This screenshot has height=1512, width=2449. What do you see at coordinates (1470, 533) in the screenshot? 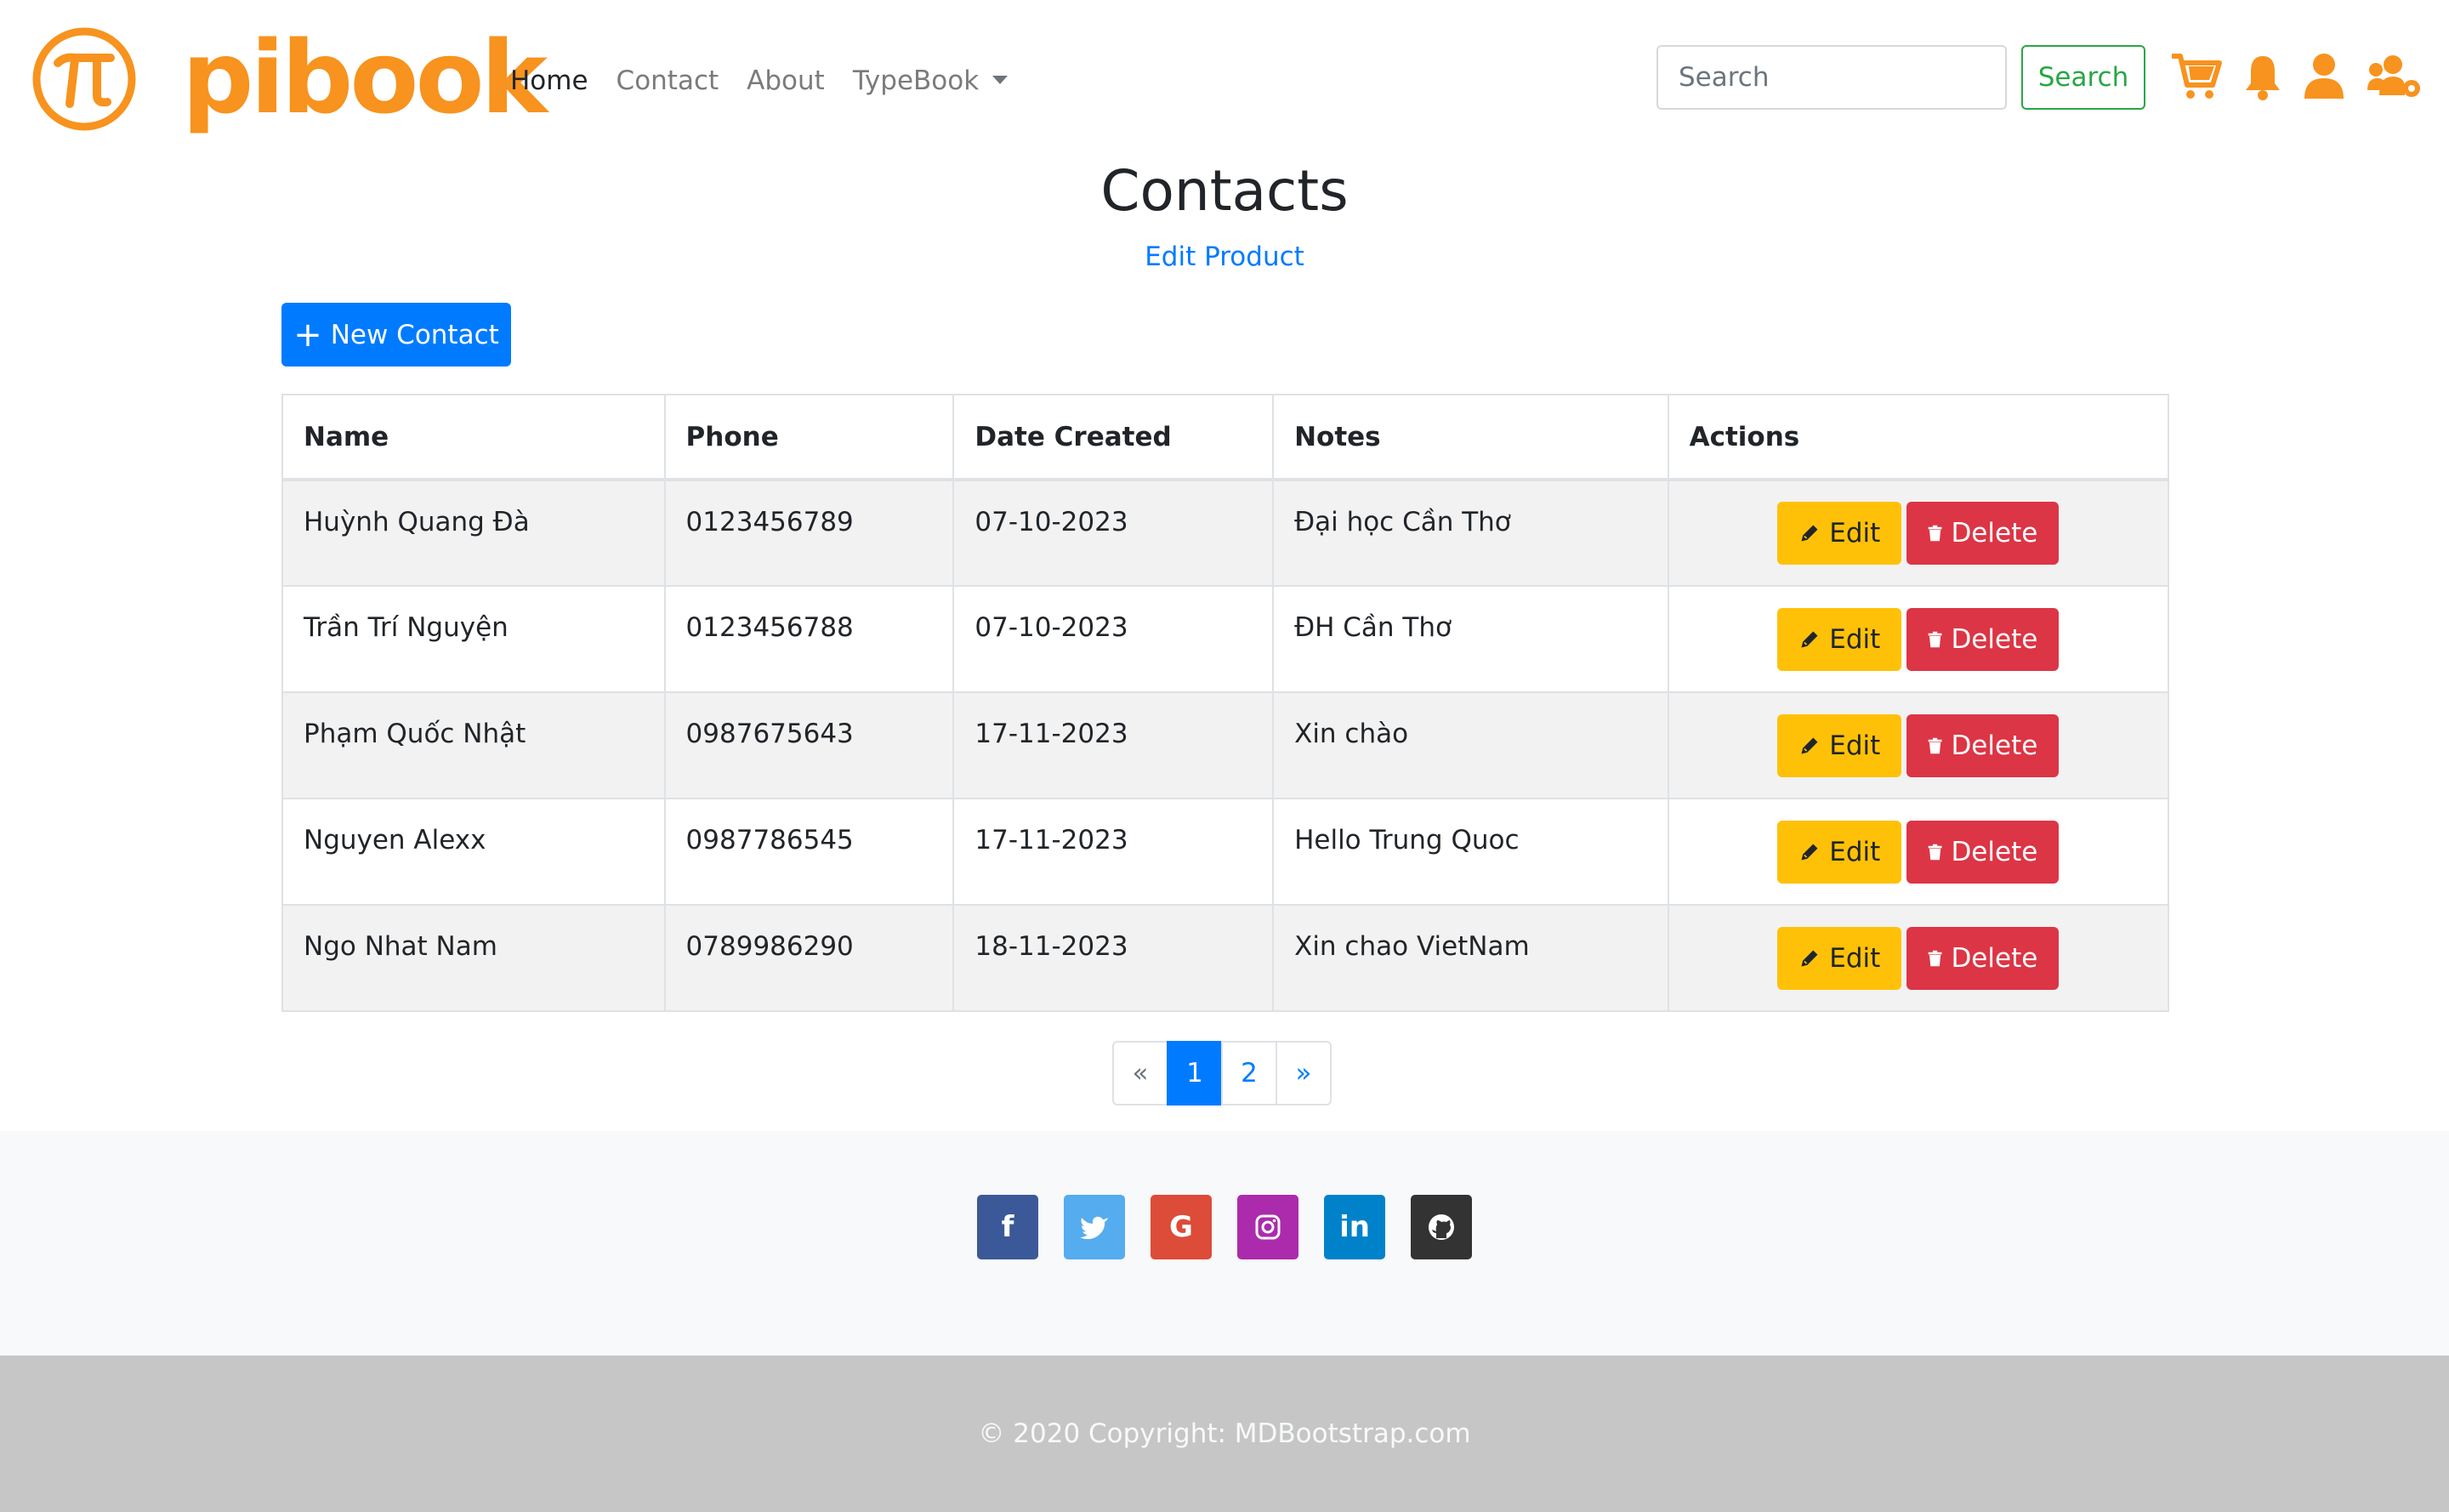
I see `cell-notes: Đại học Cần Thơ` at bounding box center [1470, 533].